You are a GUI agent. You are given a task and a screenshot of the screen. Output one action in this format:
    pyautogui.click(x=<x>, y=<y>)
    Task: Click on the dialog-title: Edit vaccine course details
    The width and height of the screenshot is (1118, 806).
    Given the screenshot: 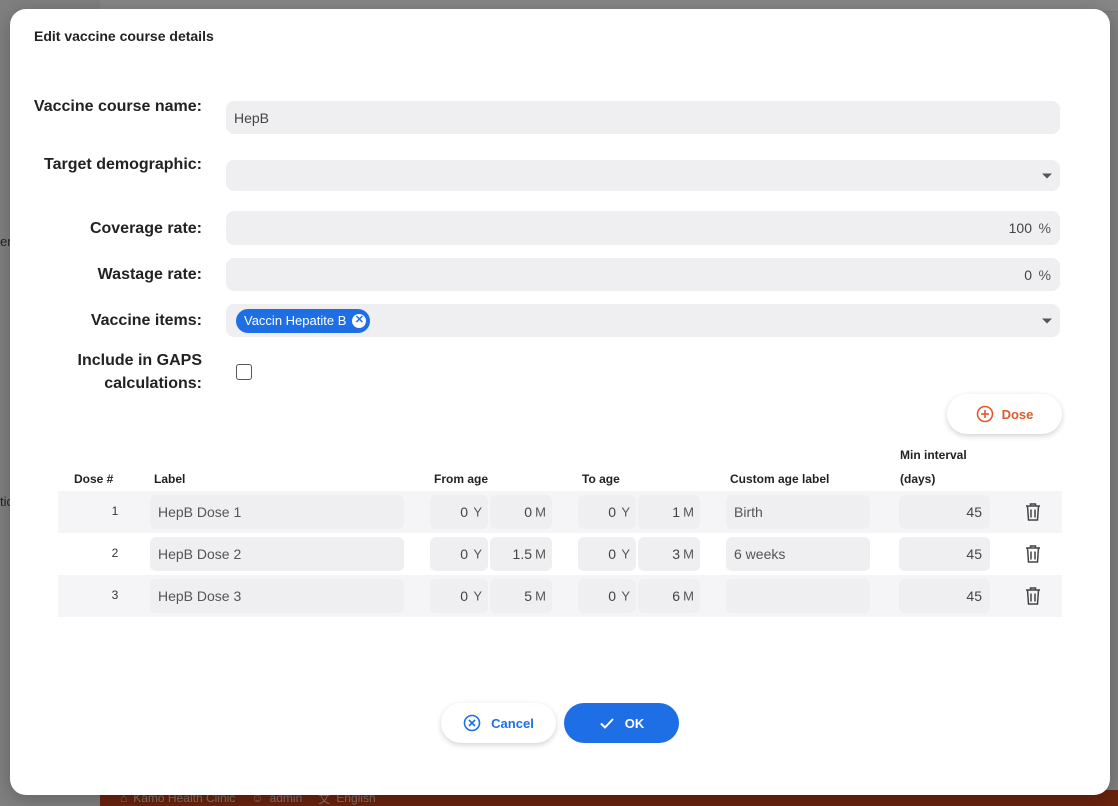 What is the action you would take?
    pyautogui.click(x=124, y=36)
    